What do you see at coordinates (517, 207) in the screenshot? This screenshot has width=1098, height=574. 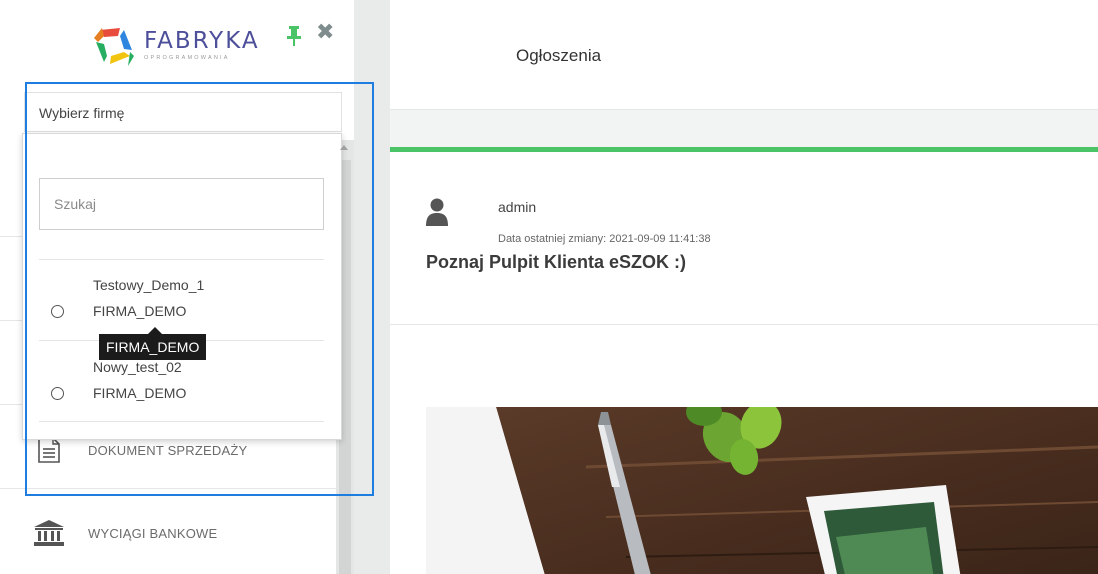 I see `post-author: admin` at bounding box center [517, 207].